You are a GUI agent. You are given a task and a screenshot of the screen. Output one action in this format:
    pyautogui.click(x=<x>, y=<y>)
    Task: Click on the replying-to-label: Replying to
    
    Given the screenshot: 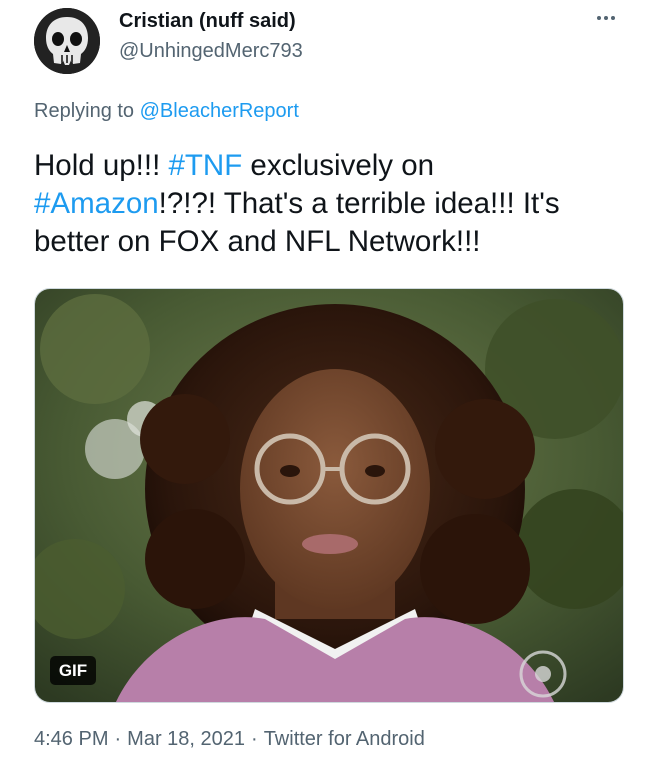 What is the action you would take?
    pyautogui.click(x=87, y=111)
    